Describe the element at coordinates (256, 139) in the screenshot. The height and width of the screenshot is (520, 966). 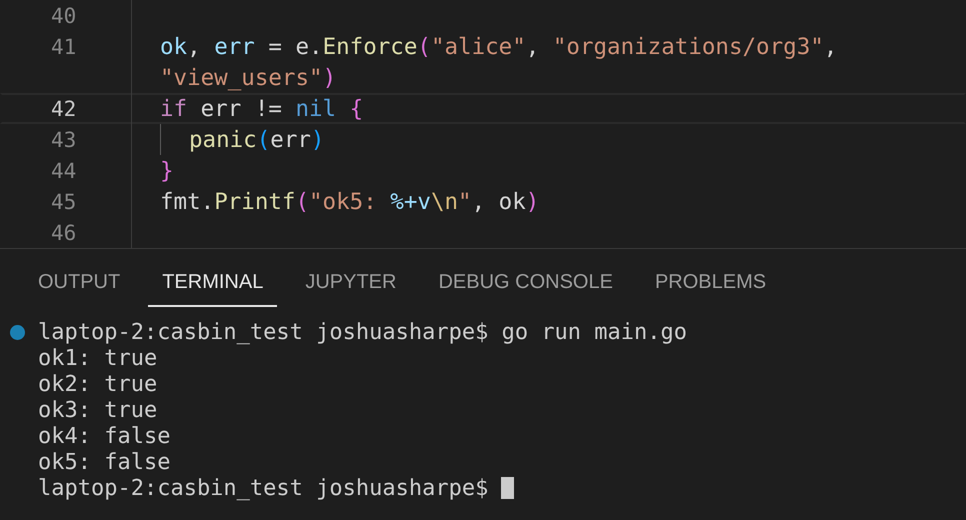
I see `code-line: panic(err)` at that location.